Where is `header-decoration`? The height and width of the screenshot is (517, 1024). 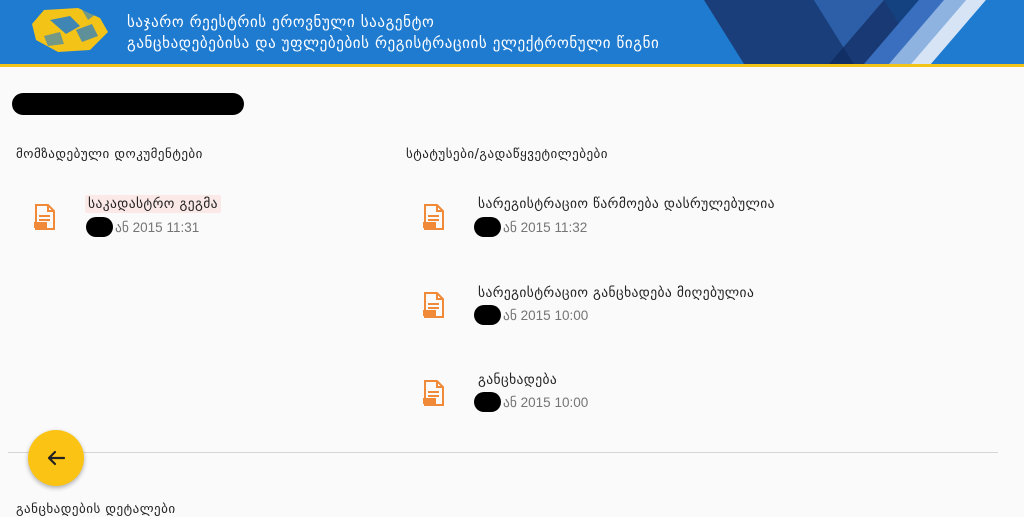 header-decoration is located at coordinates (864, 32).